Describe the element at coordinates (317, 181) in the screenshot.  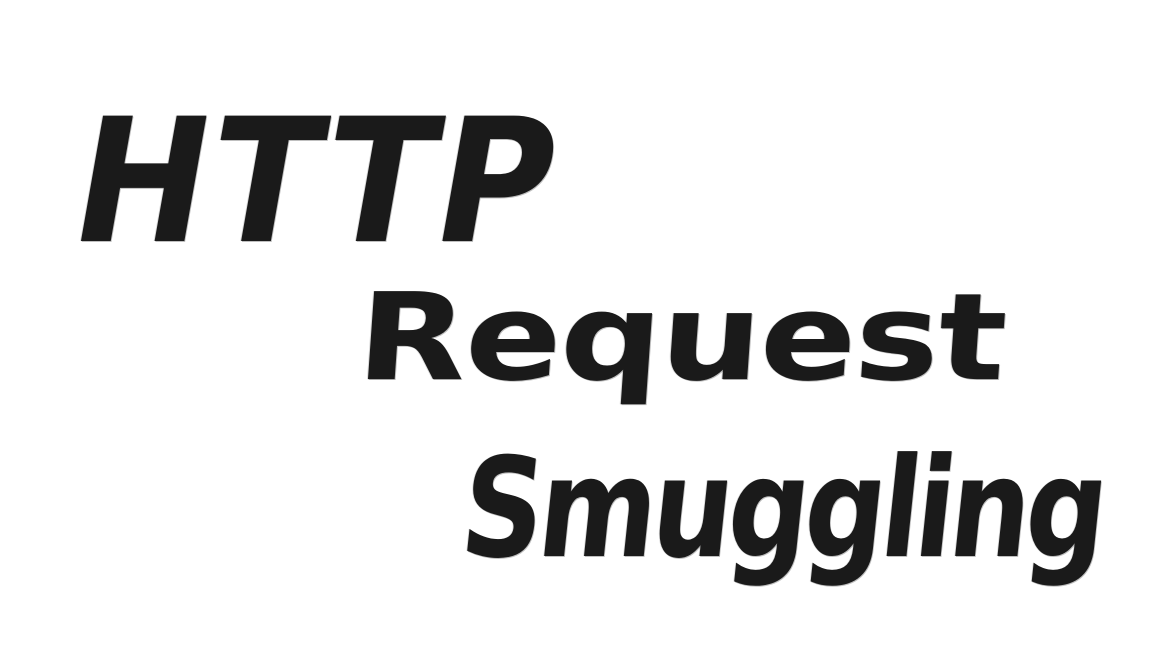
I see `handwritten-line-http: HTTP` at that location.